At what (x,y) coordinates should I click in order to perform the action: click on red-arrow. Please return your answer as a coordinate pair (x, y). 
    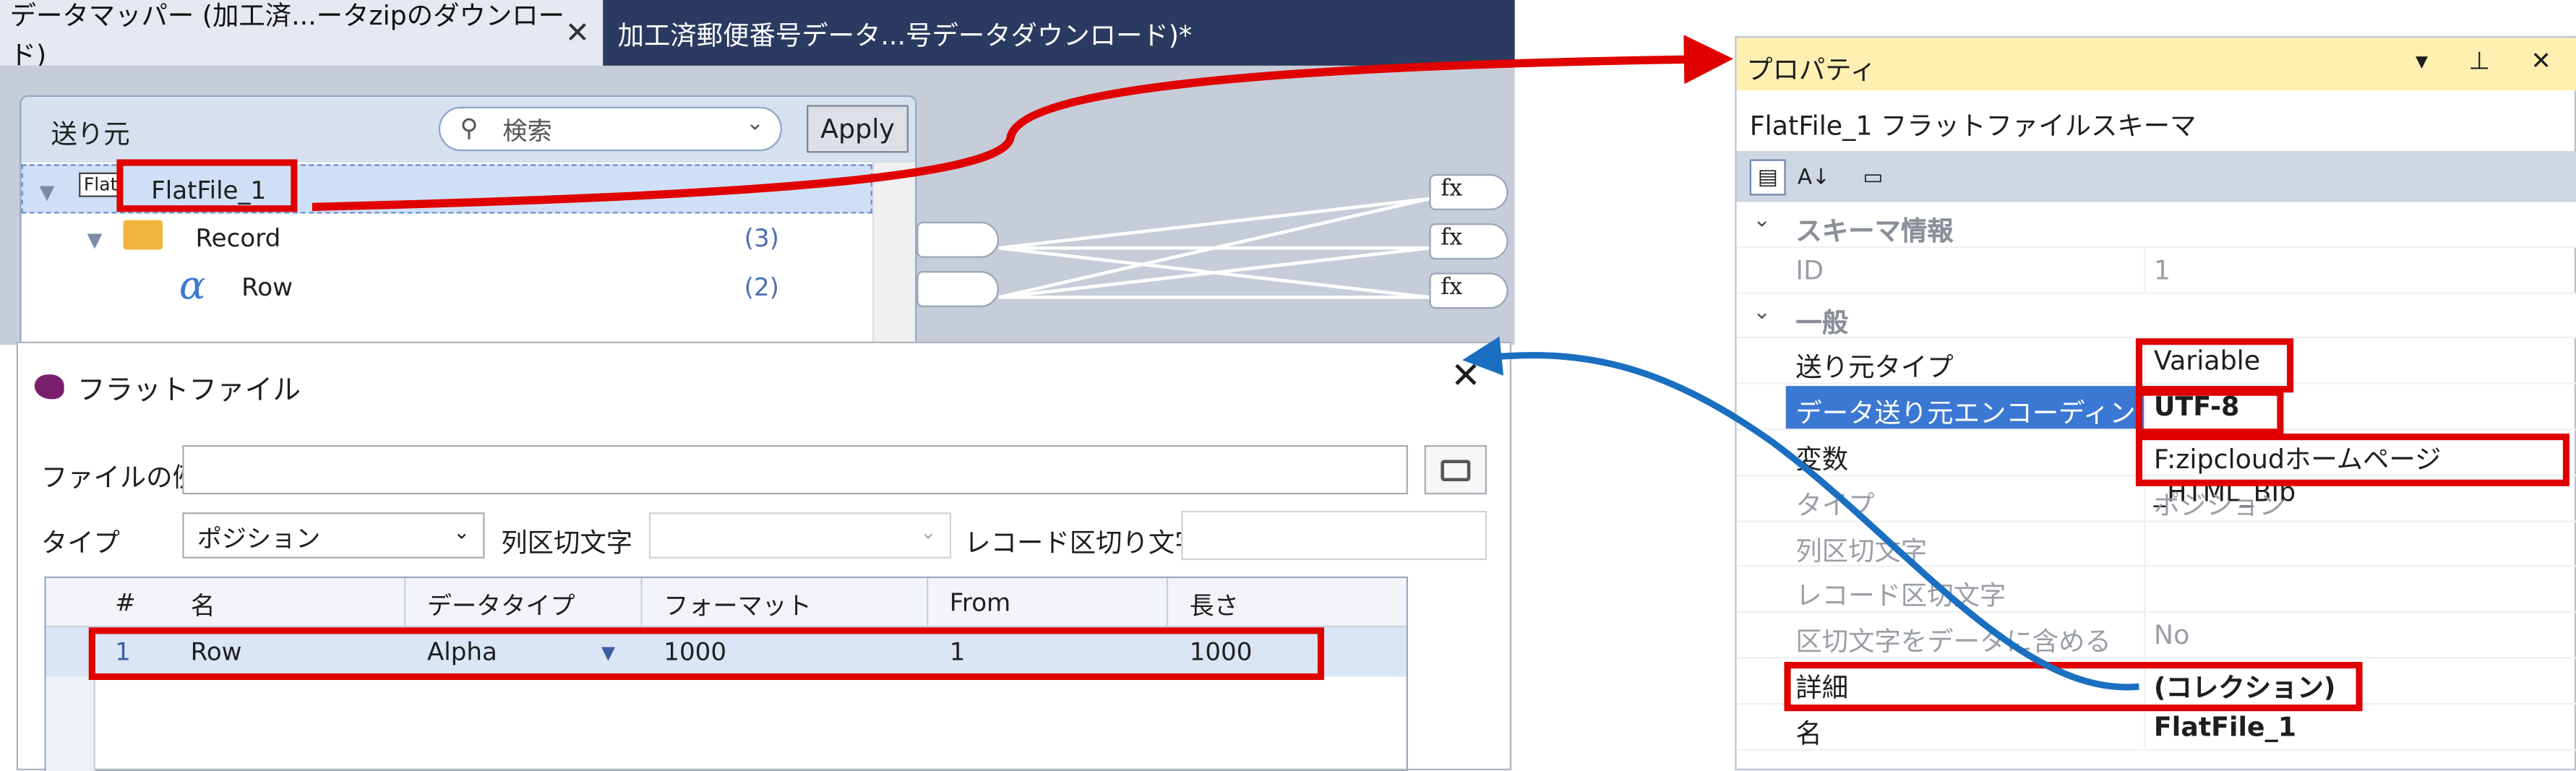
    Looking at the image, I should click on (1023, 123).